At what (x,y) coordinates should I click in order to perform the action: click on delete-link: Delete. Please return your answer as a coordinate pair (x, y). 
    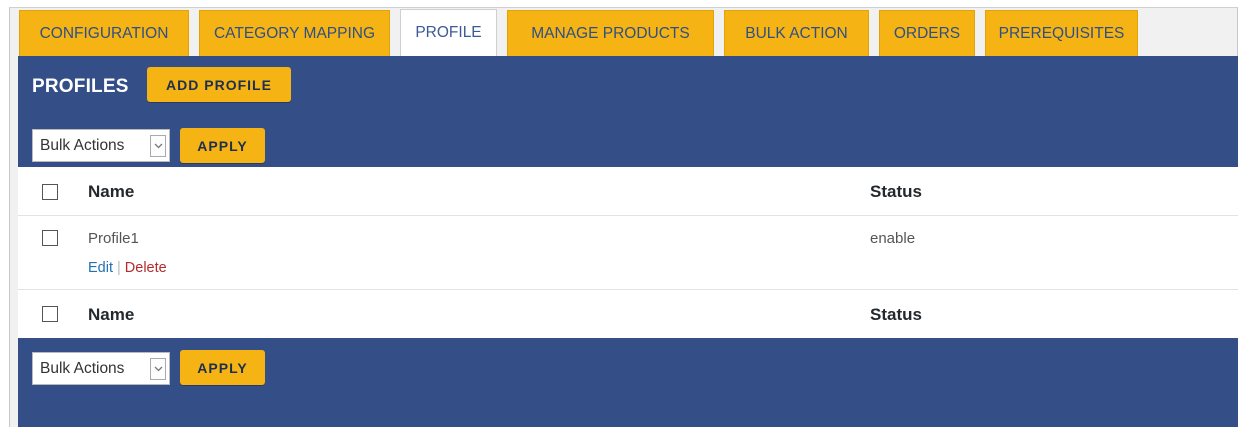
    Looking at the image, I should click on (146, 268).